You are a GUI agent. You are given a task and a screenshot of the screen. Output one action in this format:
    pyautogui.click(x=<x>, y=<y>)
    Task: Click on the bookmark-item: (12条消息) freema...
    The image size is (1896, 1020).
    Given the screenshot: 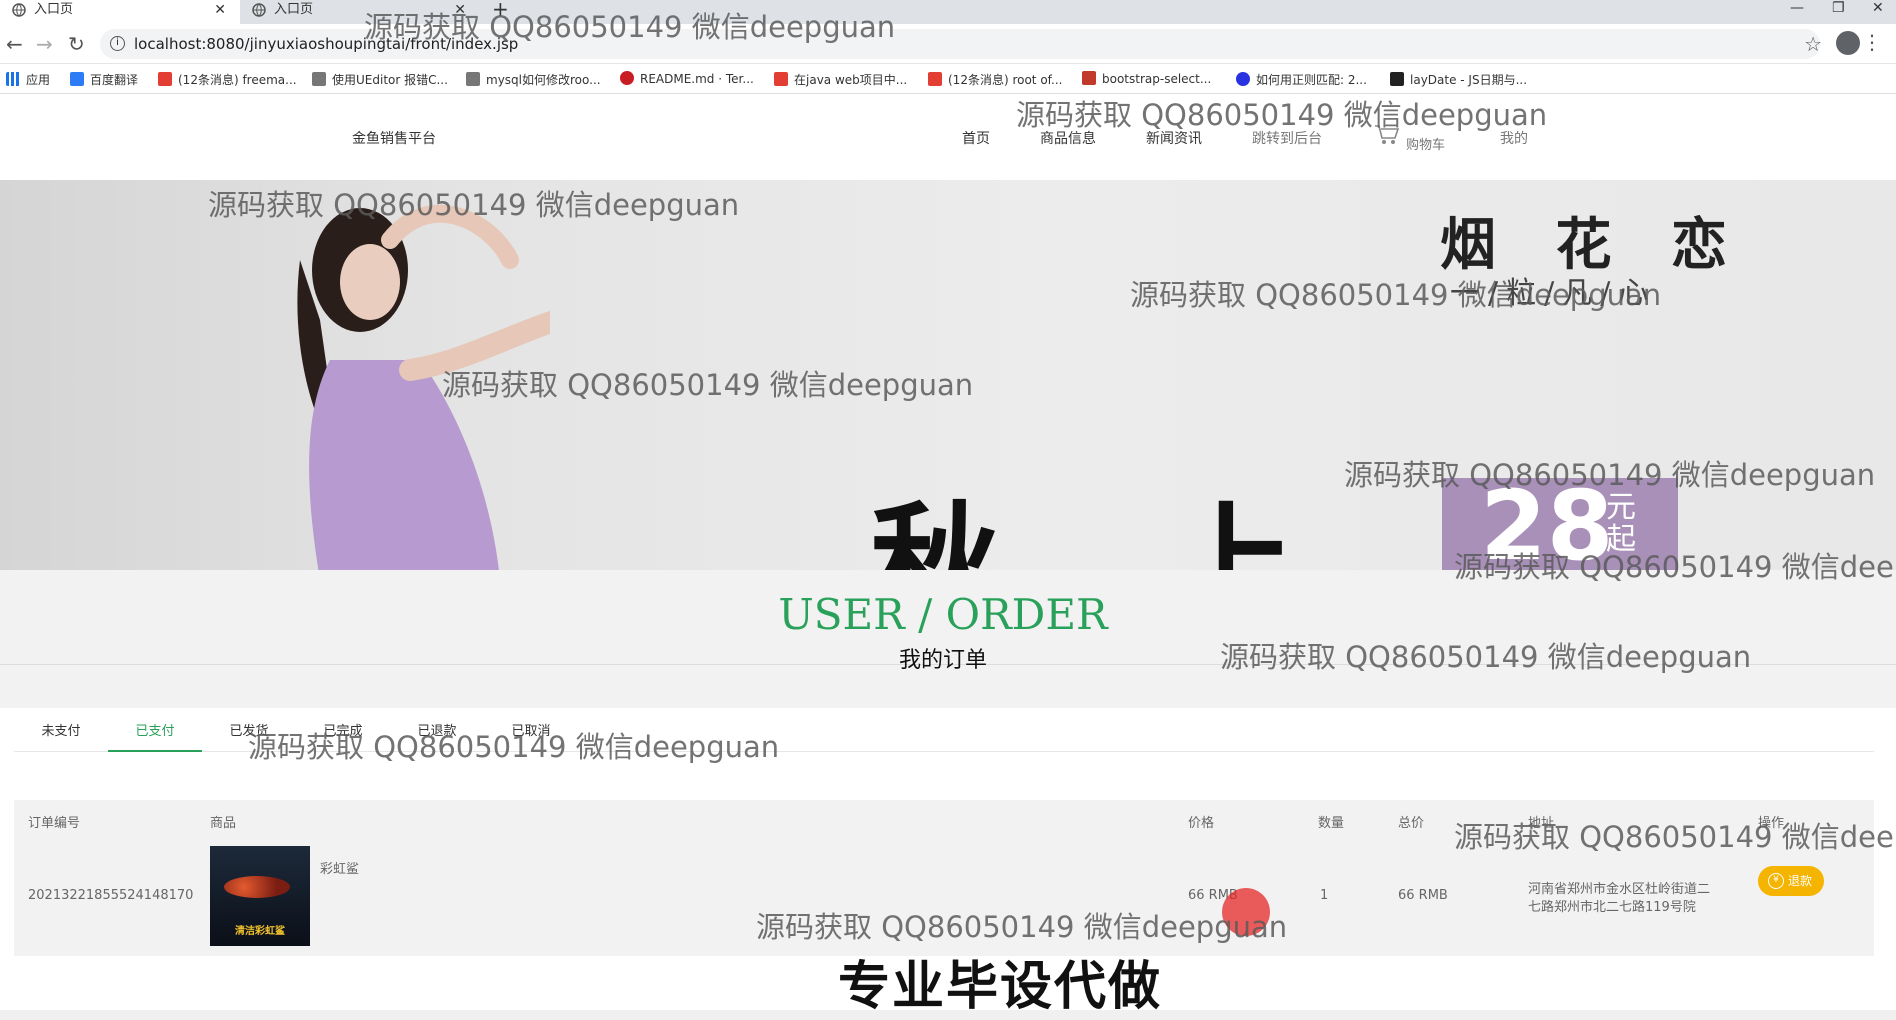 What is the action you would take?
    pyautogui.click(x=227, y=79)
    